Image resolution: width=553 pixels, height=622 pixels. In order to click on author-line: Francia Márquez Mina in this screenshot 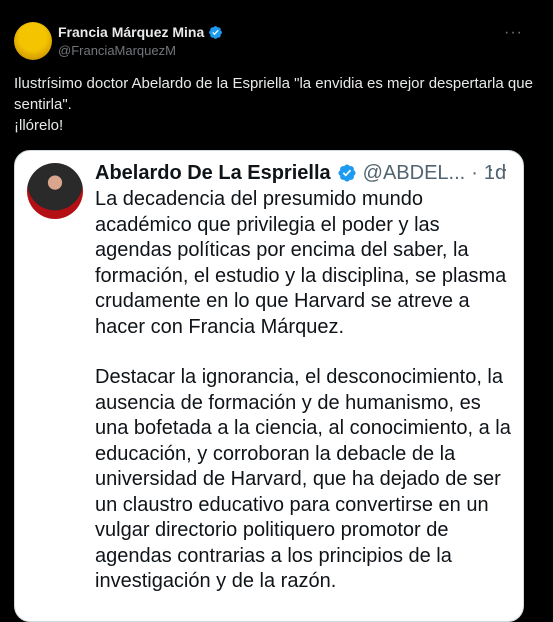, I will do `click(140, 32)`.